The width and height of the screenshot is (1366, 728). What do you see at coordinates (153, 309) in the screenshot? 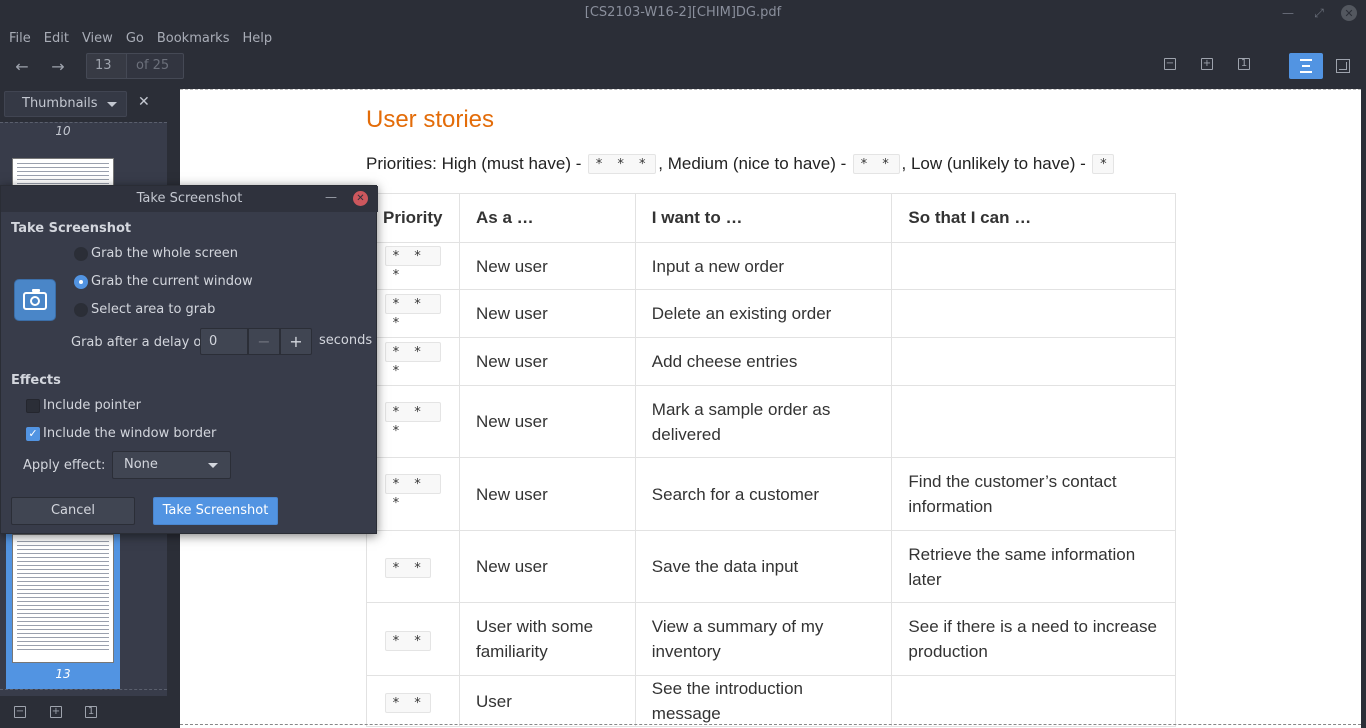
I see `radio-label: Select area to grab` at bounding box center [153, 309].